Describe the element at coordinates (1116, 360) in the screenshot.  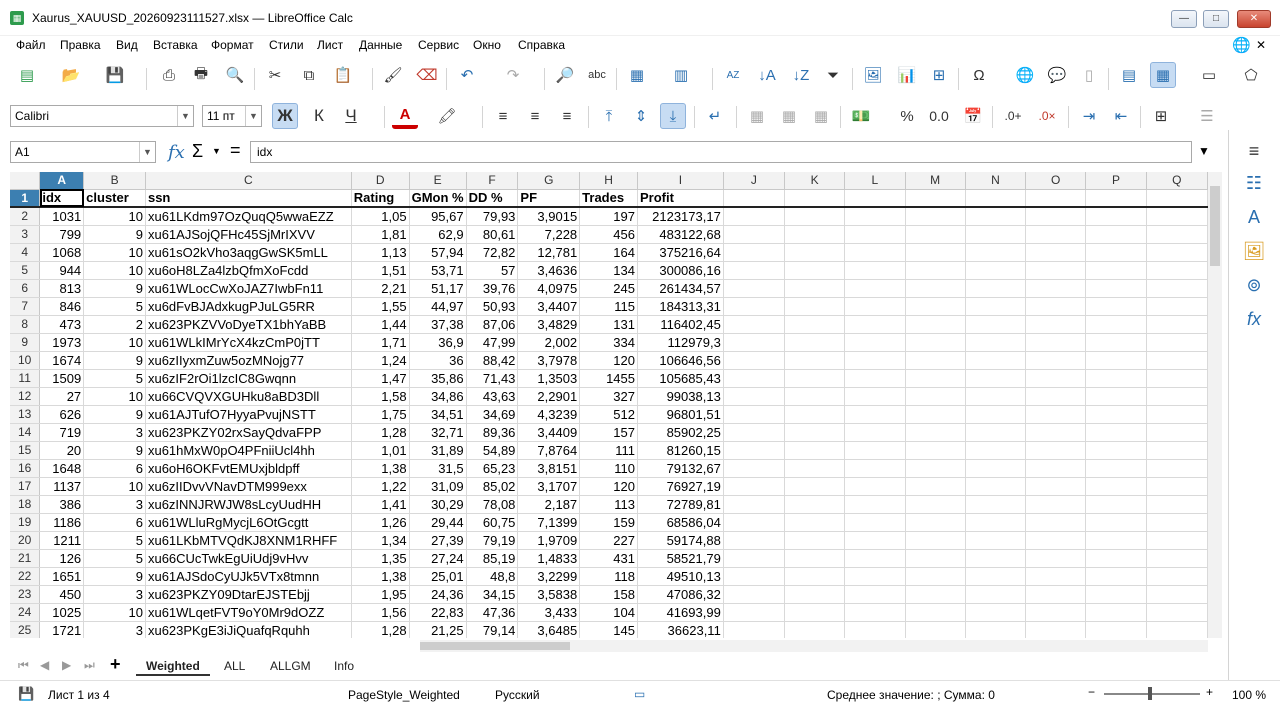
I see `cell-p10` at that location.